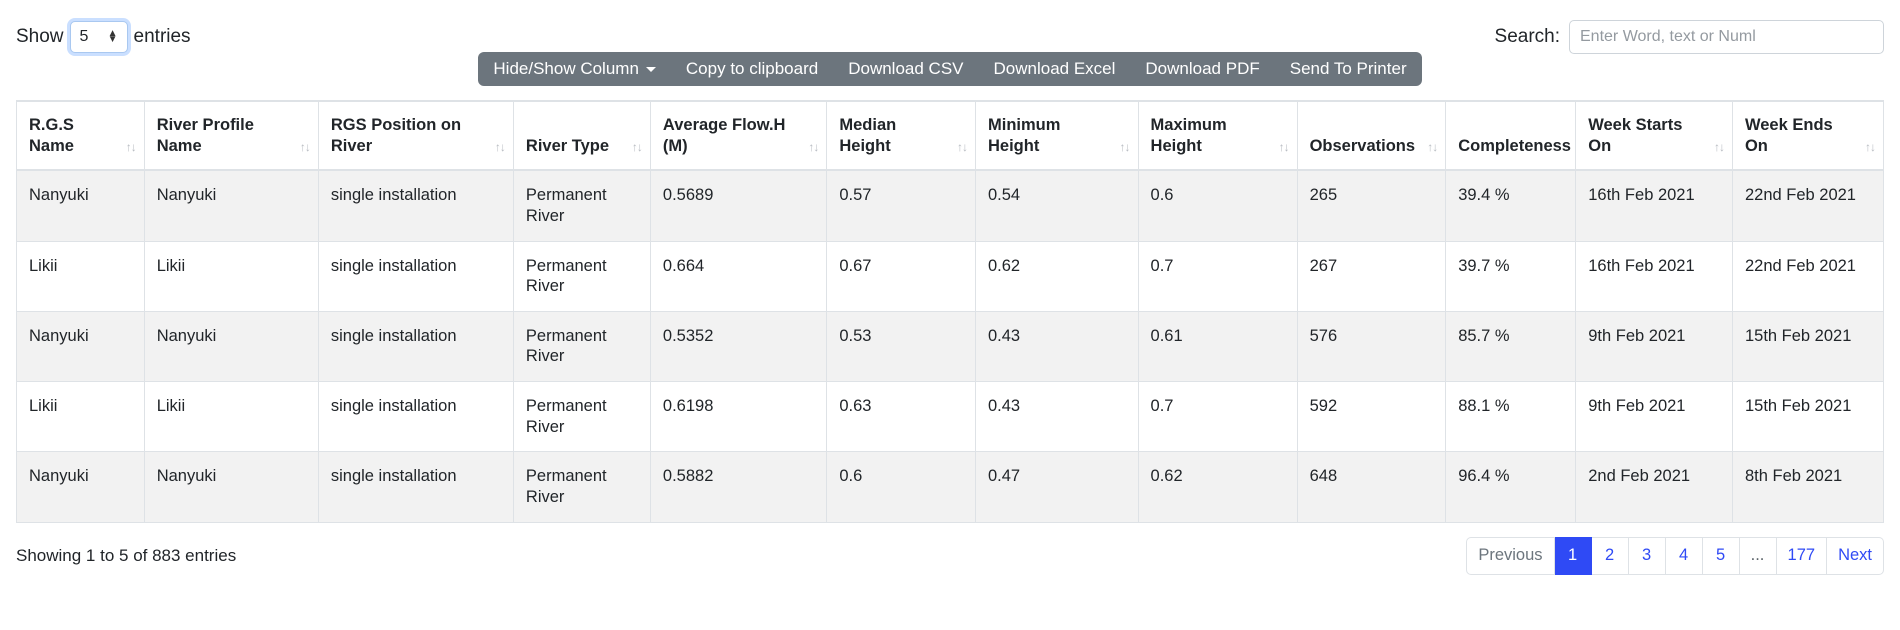 The height and width of the screenshot is (630, 1900). What do you see at coordinates (868, 135) in the screenshot?
I see `column-header-label: Median Height` at bounding box center [868, 135].